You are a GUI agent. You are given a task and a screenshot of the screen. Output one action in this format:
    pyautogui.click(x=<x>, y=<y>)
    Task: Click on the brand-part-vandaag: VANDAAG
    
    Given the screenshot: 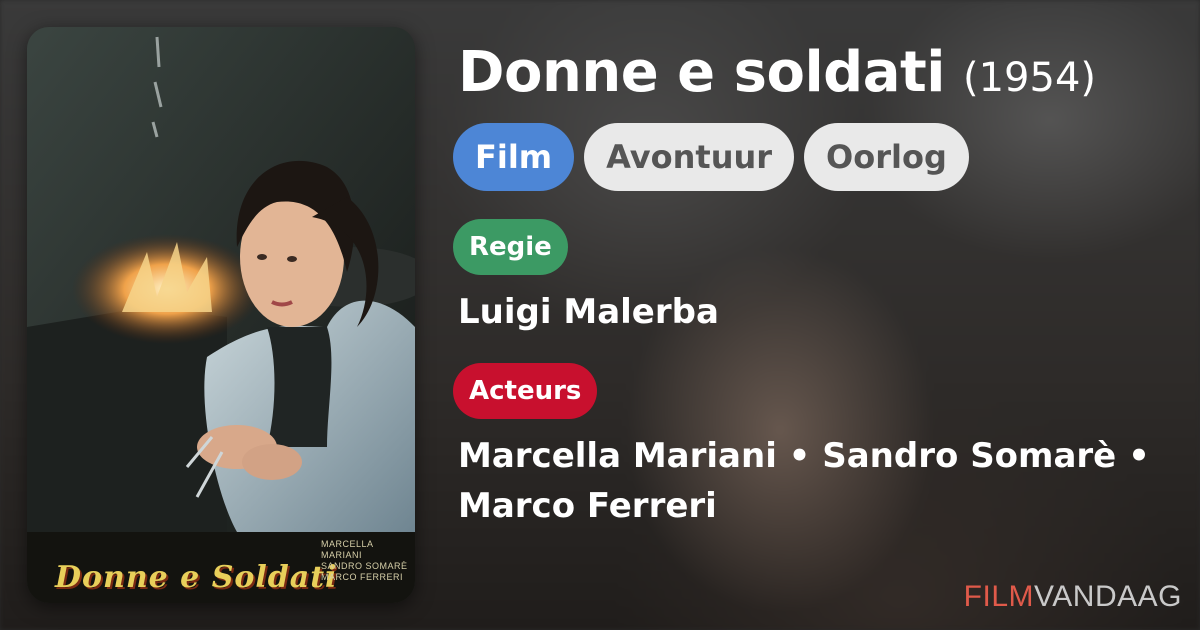 What is the action you would take?
    pyautogui.click(x=1108, y=596)
    